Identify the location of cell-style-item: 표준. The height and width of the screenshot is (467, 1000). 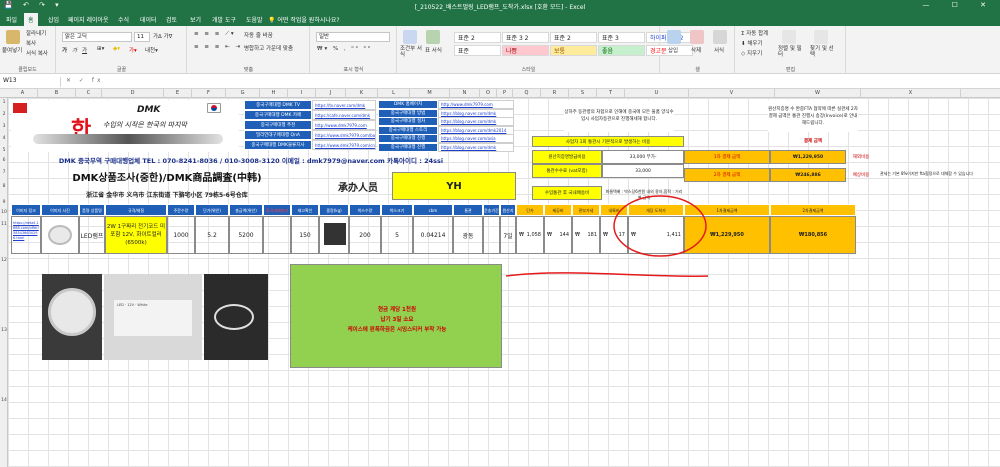
(477, 50).